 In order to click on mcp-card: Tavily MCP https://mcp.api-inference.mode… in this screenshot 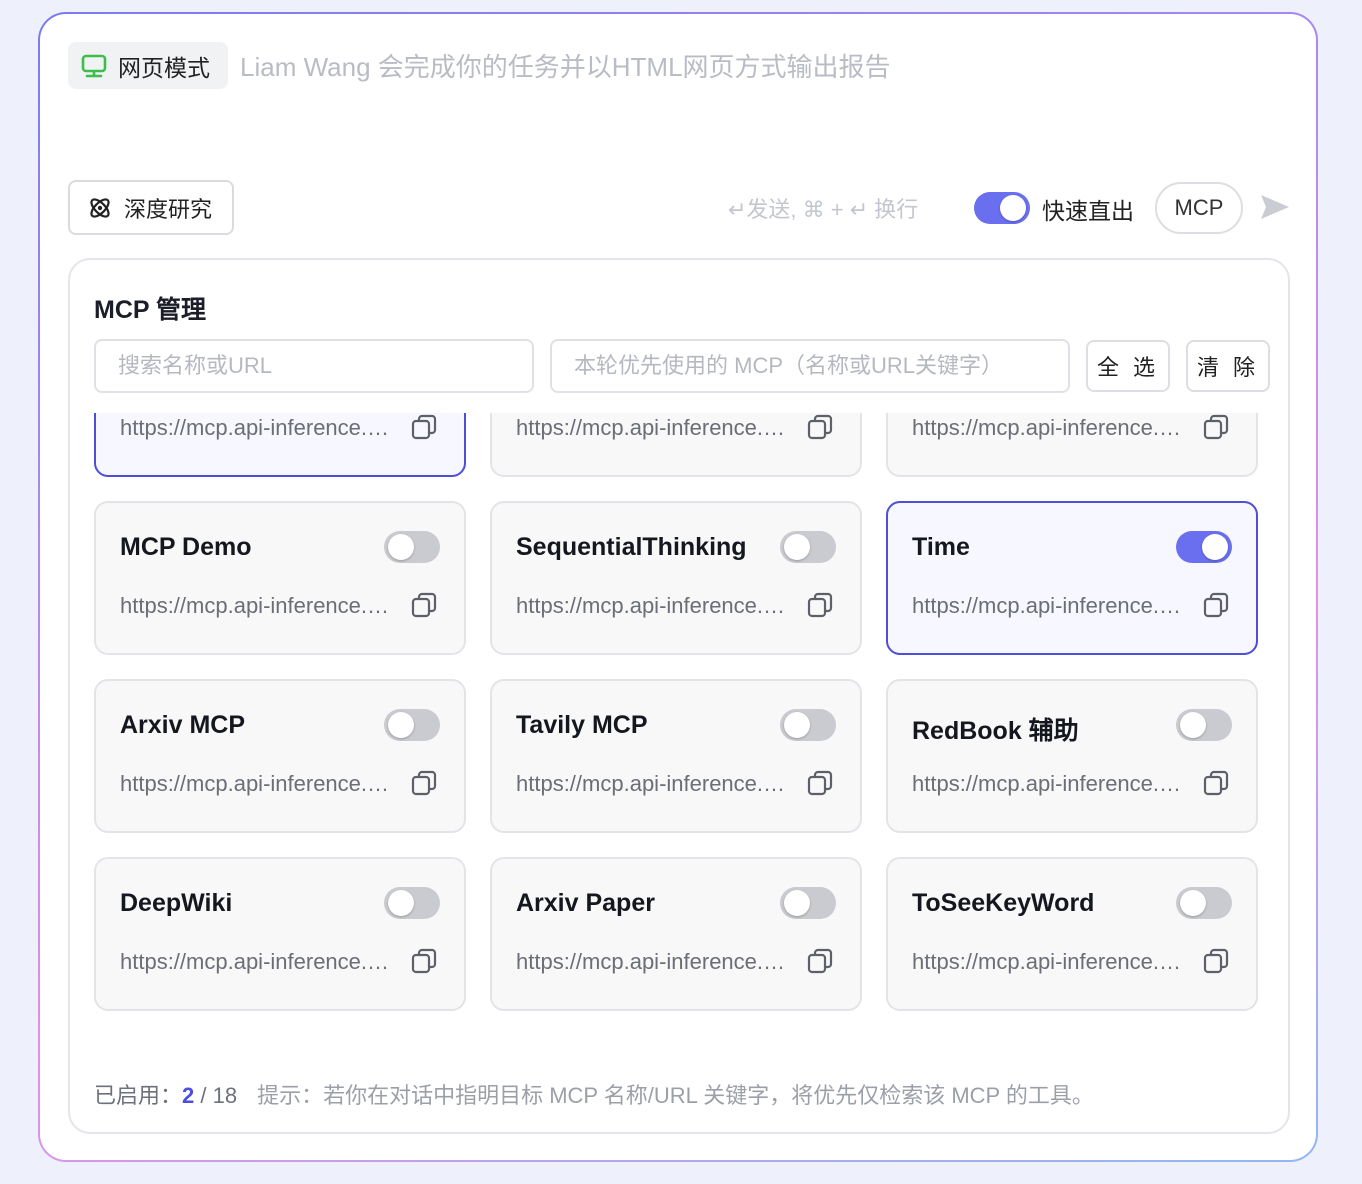, I will do `click(676, 756)`.